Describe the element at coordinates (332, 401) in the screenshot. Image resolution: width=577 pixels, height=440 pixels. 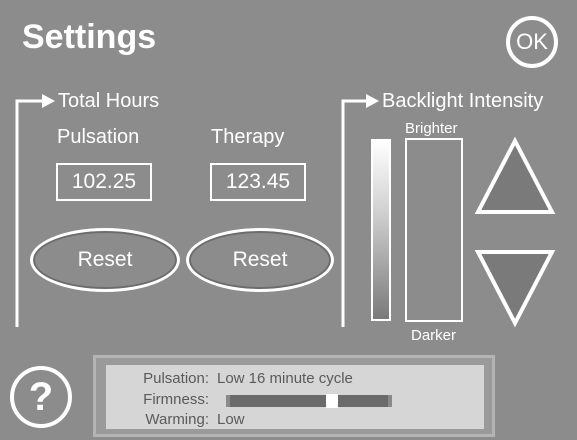
I see `firmness-level-marker` at that location.